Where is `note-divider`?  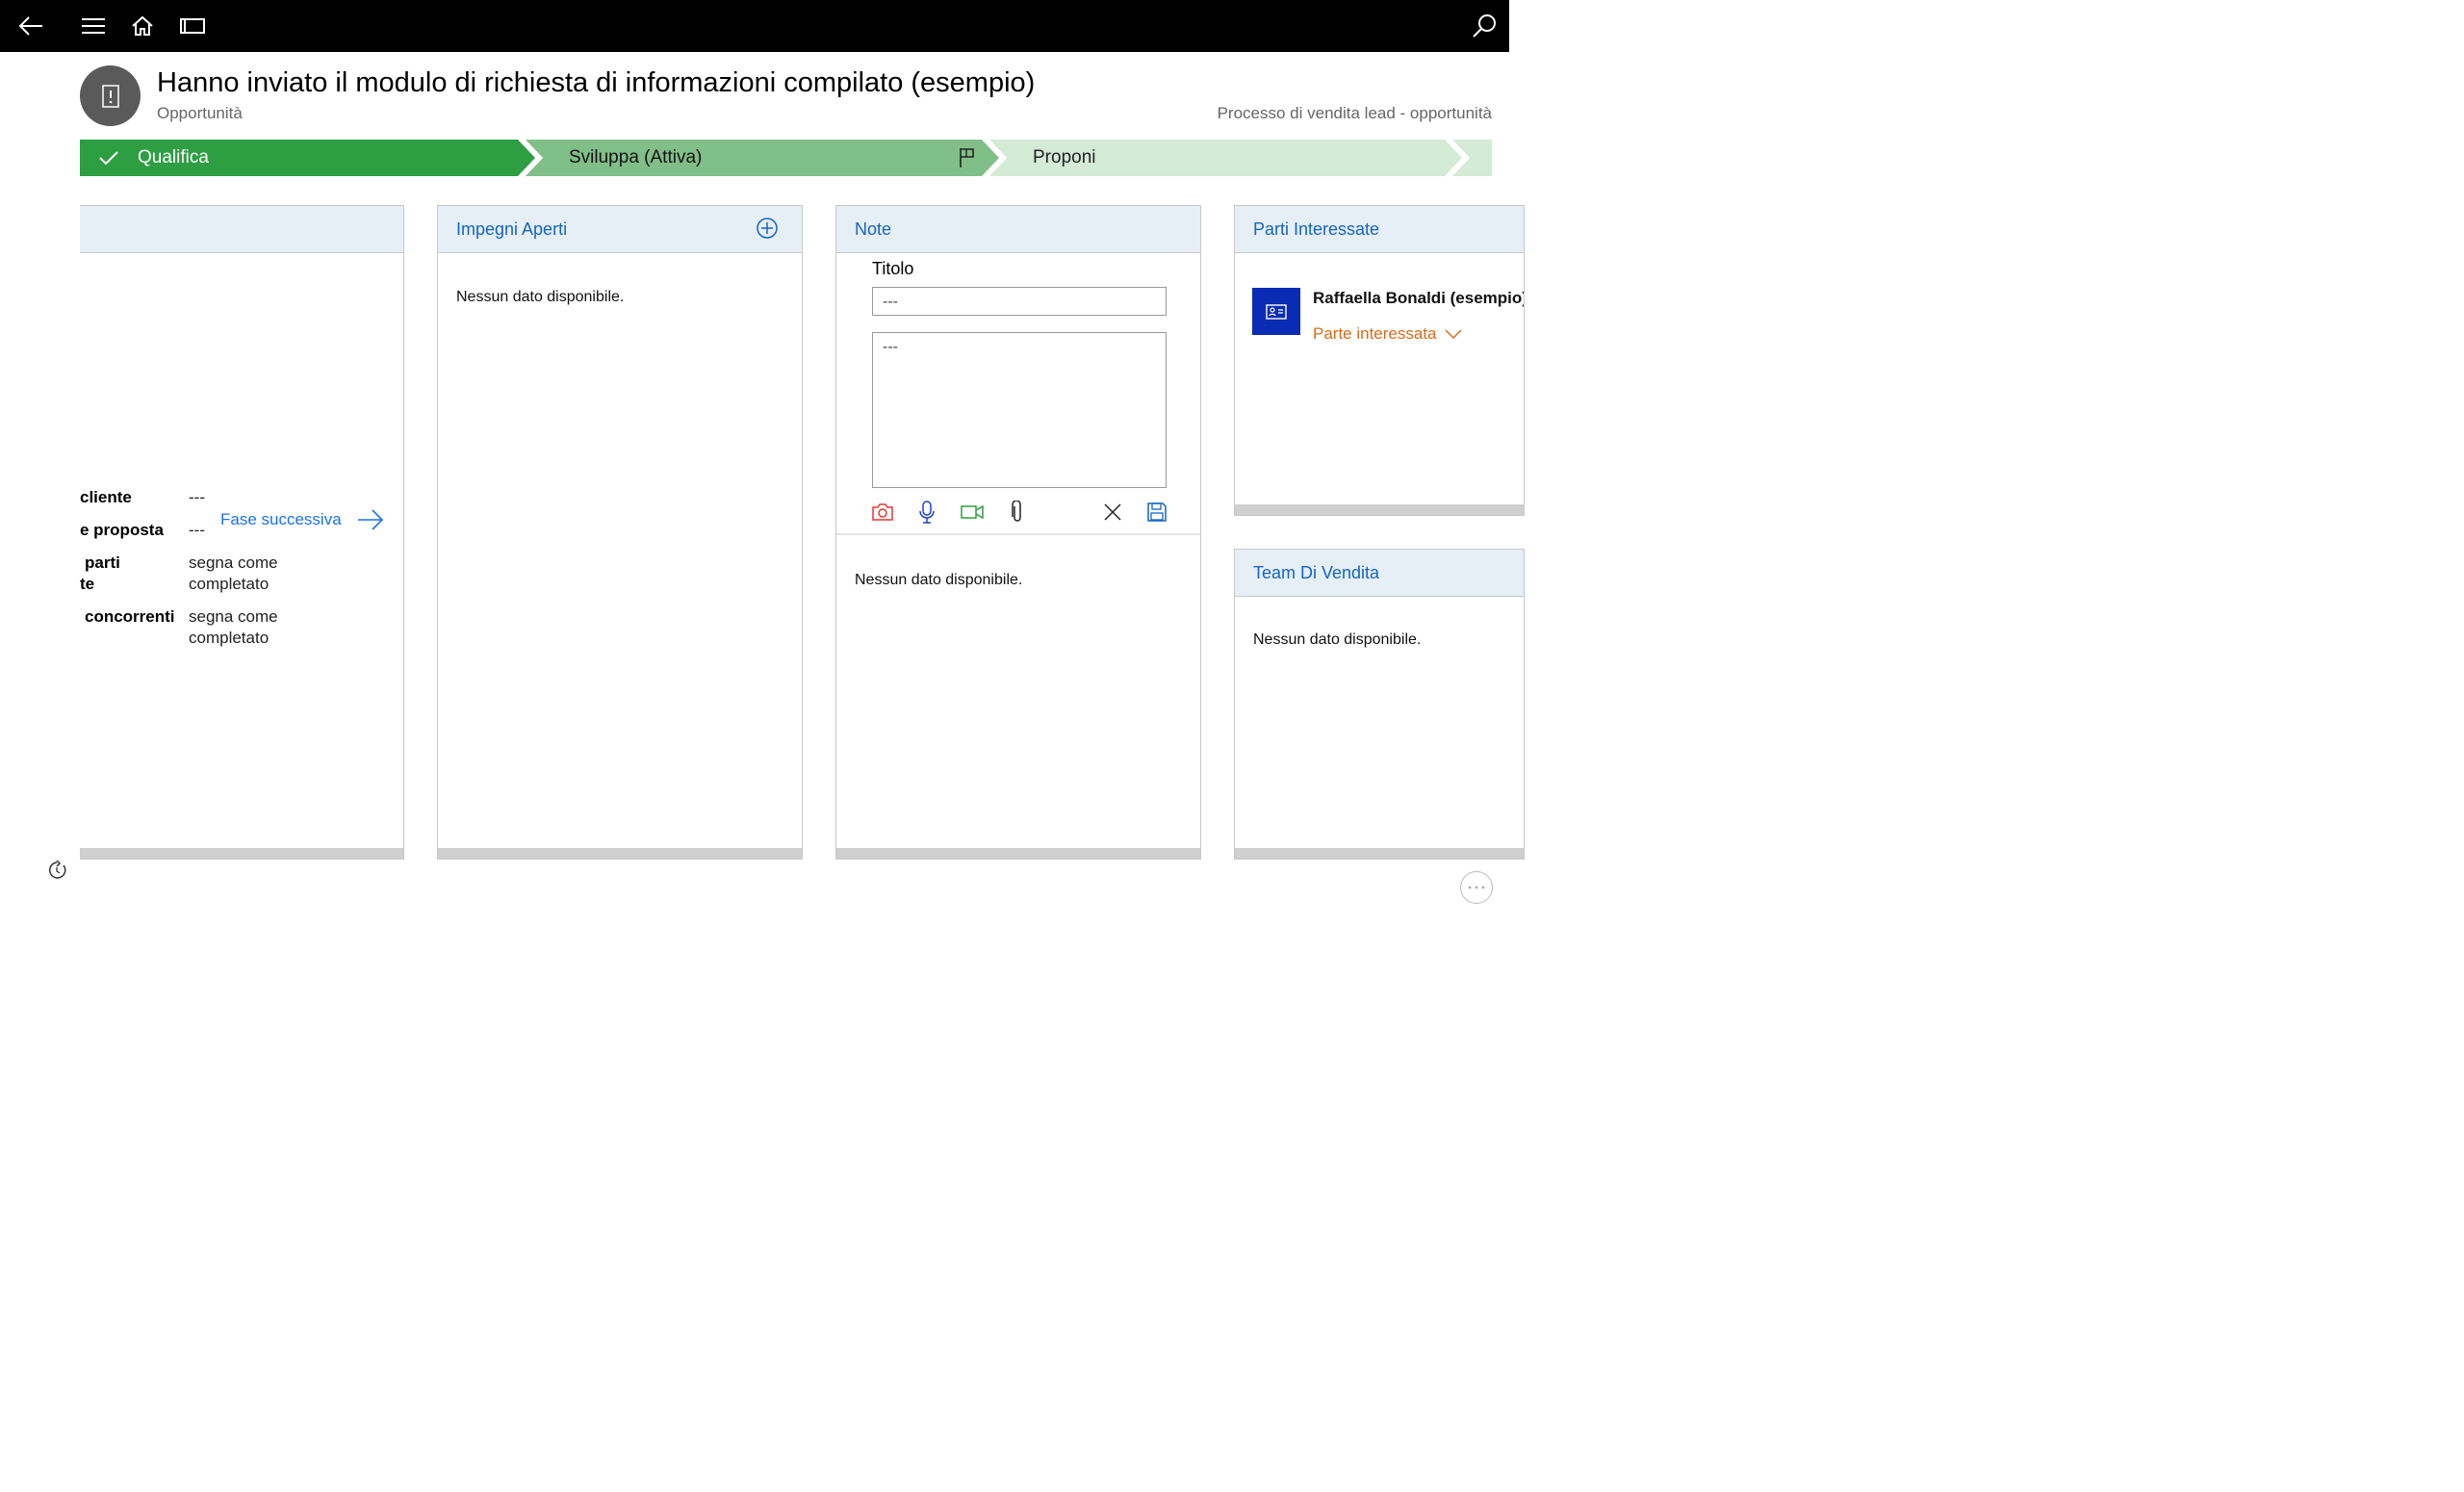 note-divider is located at coordinates (1018, 534).